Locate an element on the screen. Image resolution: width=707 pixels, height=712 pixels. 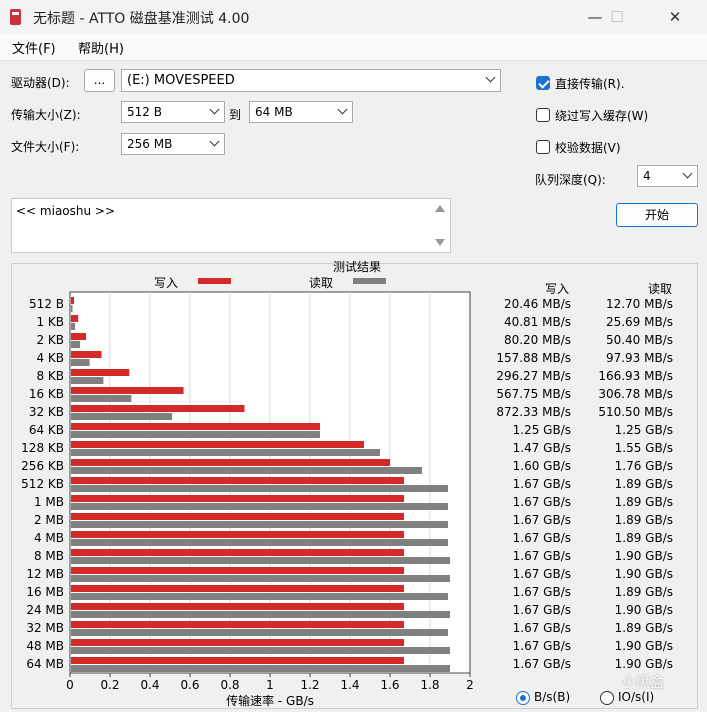
io-per-second-radio is located at coordinates (607, 698).